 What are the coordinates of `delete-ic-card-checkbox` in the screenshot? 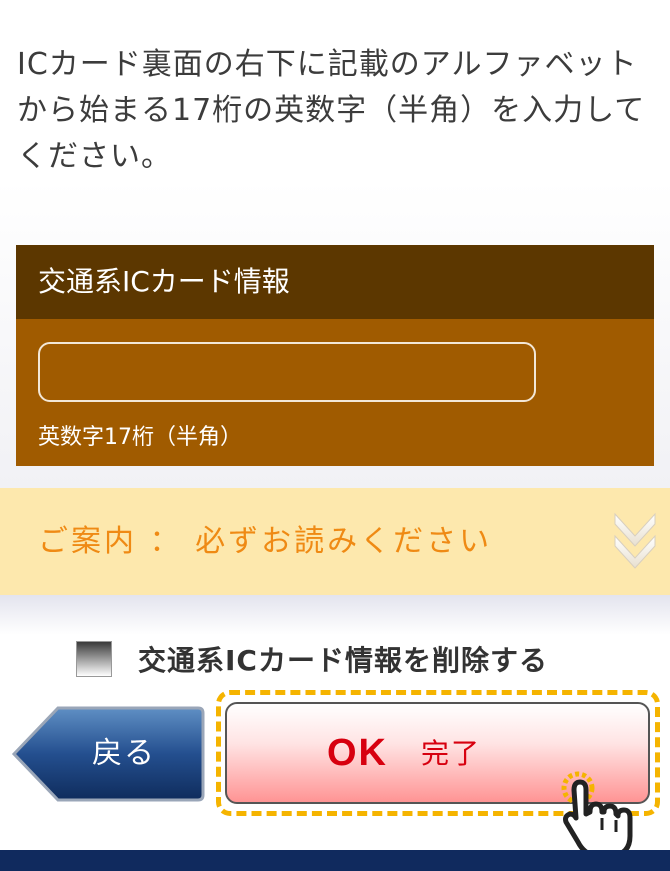 It's located at (94, 659).